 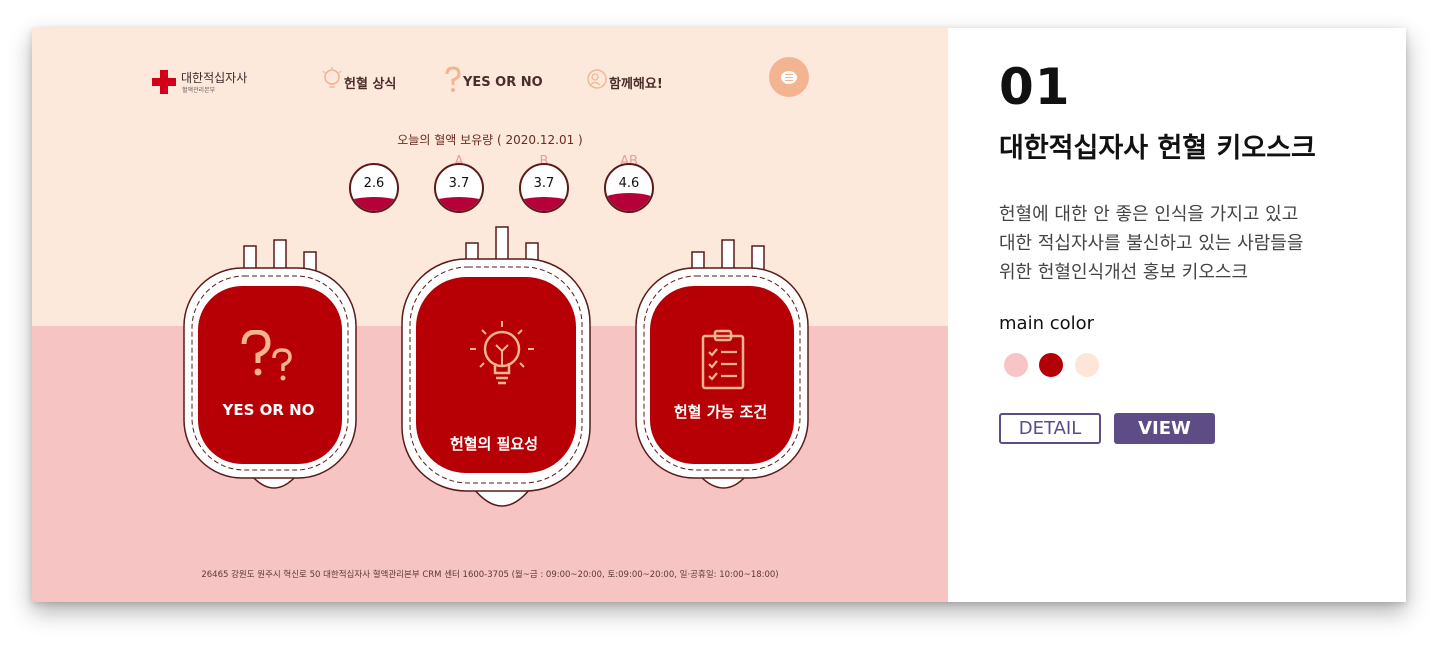 I want to click on color-swatch-cream, so click(x=1087, y=365).